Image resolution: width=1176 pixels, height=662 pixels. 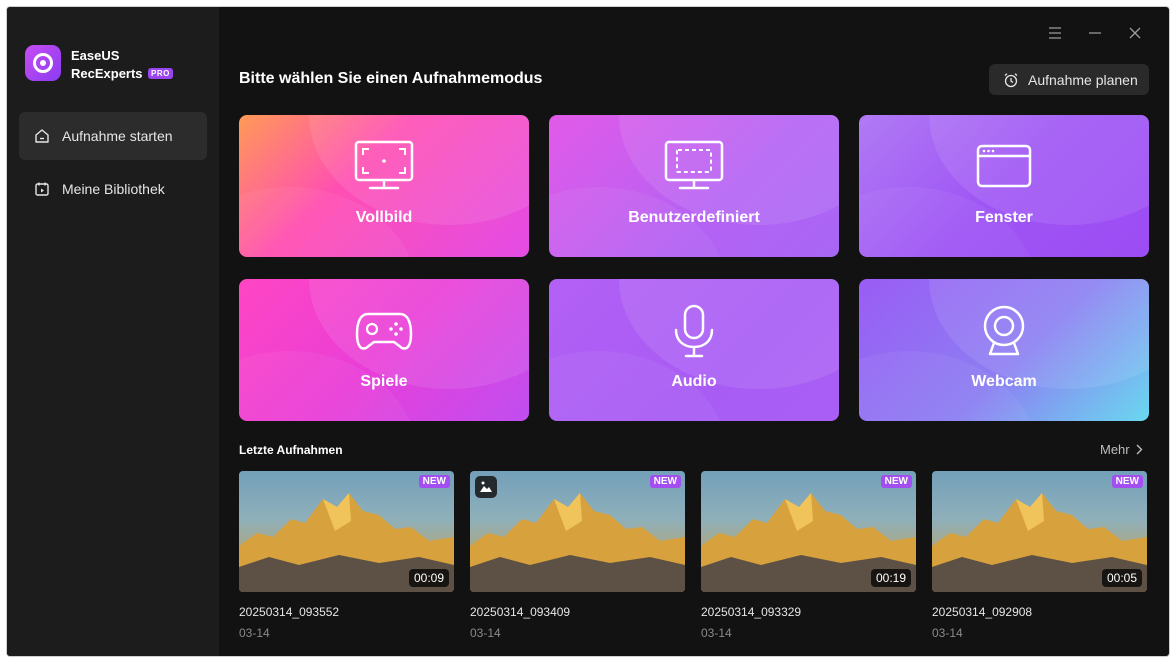 I want to click on mode-card-webcam: Webcam, so click(x=1004, y=350).